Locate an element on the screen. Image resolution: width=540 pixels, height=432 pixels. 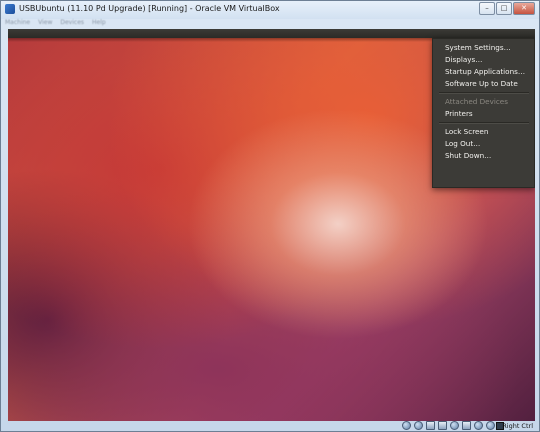
optical-drive-icon is located at coordinates (418, 425).